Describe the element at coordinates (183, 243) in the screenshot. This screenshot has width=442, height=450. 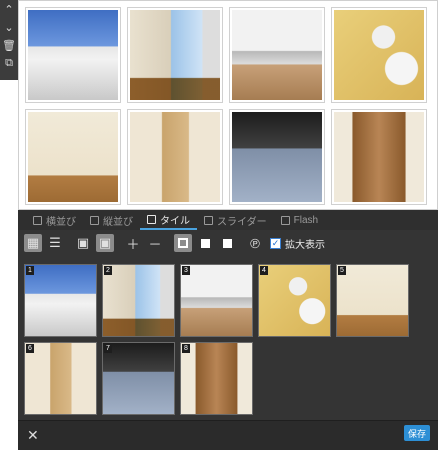
I see `border-style-button` at that location.